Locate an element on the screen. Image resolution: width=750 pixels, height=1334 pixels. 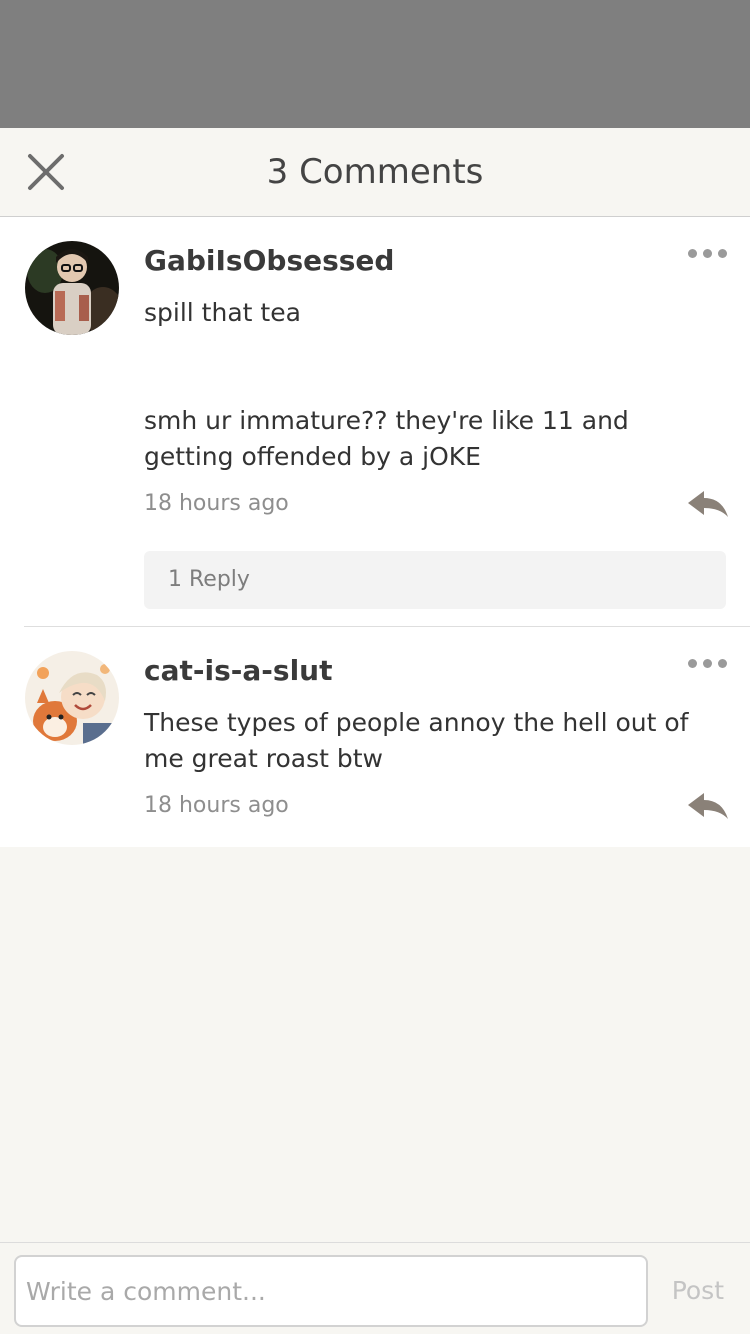
page-title: 3 Comments is located at coordinates (375, 172).